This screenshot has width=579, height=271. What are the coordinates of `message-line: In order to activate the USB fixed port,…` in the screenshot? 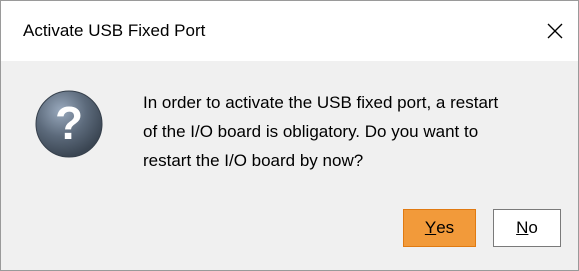 It's located at (321, 102).